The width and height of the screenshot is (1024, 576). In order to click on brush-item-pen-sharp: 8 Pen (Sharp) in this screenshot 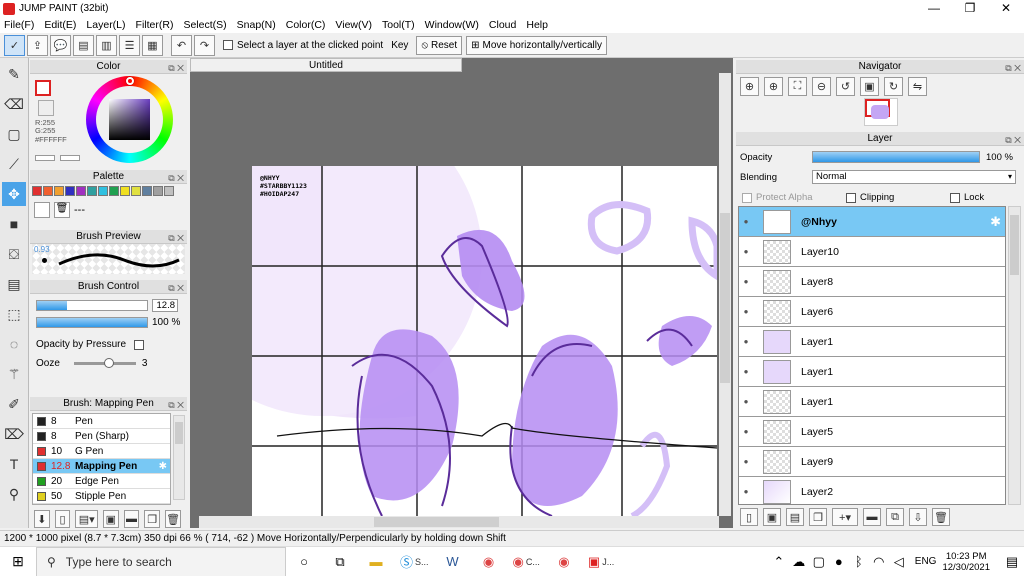, I will do `click(101, 436)`.